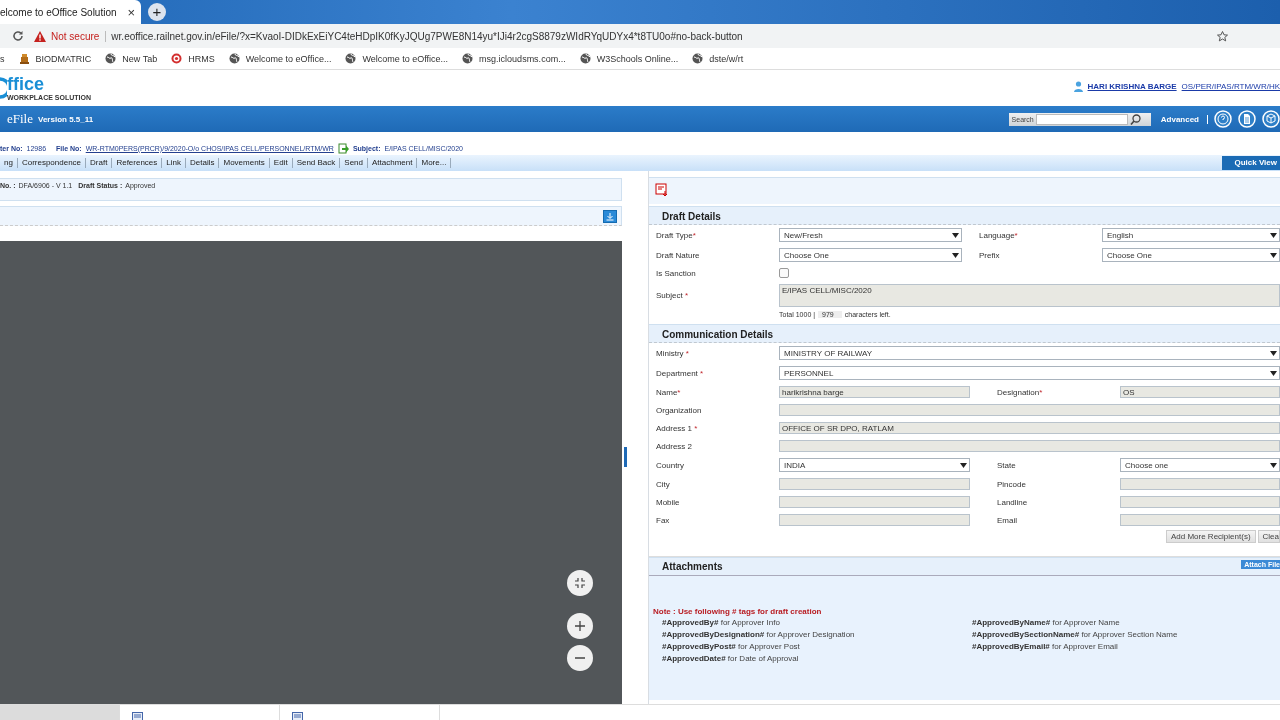  What do you see at coordinates (870, 235) in the screenshot?
I see `dropdown: New/Fresh` at bounding box center [870, 235].